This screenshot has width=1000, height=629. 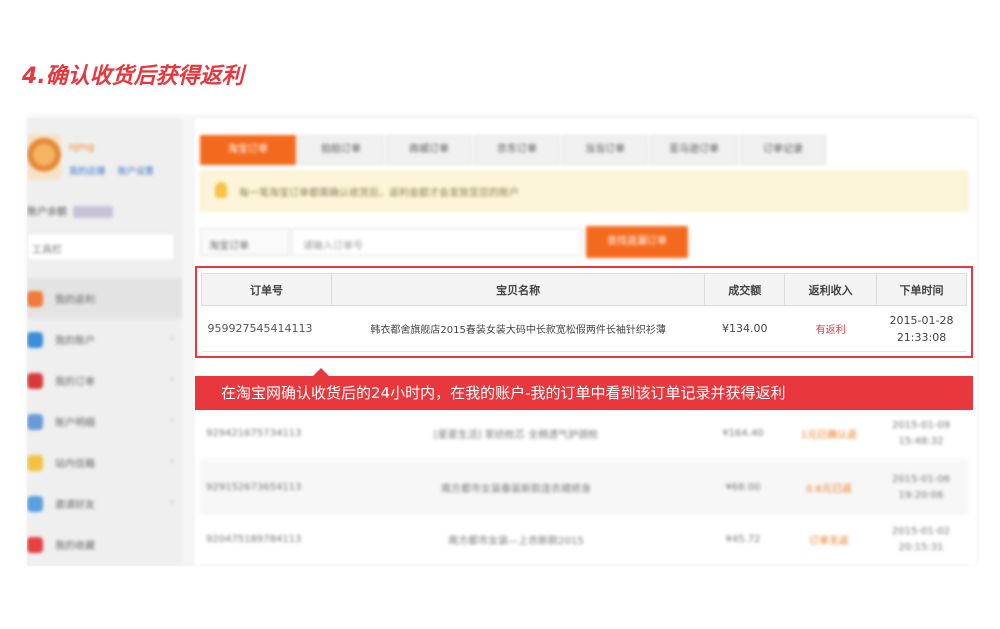 I want to click on order-time: 2015-01-09 15:48:32, so click(x=921, y=434).